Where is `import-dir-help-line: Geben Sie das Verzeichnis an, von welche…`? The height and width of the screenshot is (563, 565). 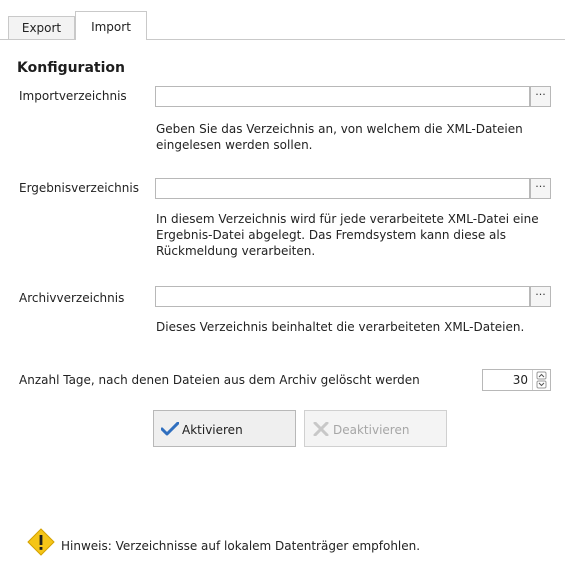
import-dir-help-line: Geben Sie das Verzeichnis an, von welche… is located at coordinates (339, 129).